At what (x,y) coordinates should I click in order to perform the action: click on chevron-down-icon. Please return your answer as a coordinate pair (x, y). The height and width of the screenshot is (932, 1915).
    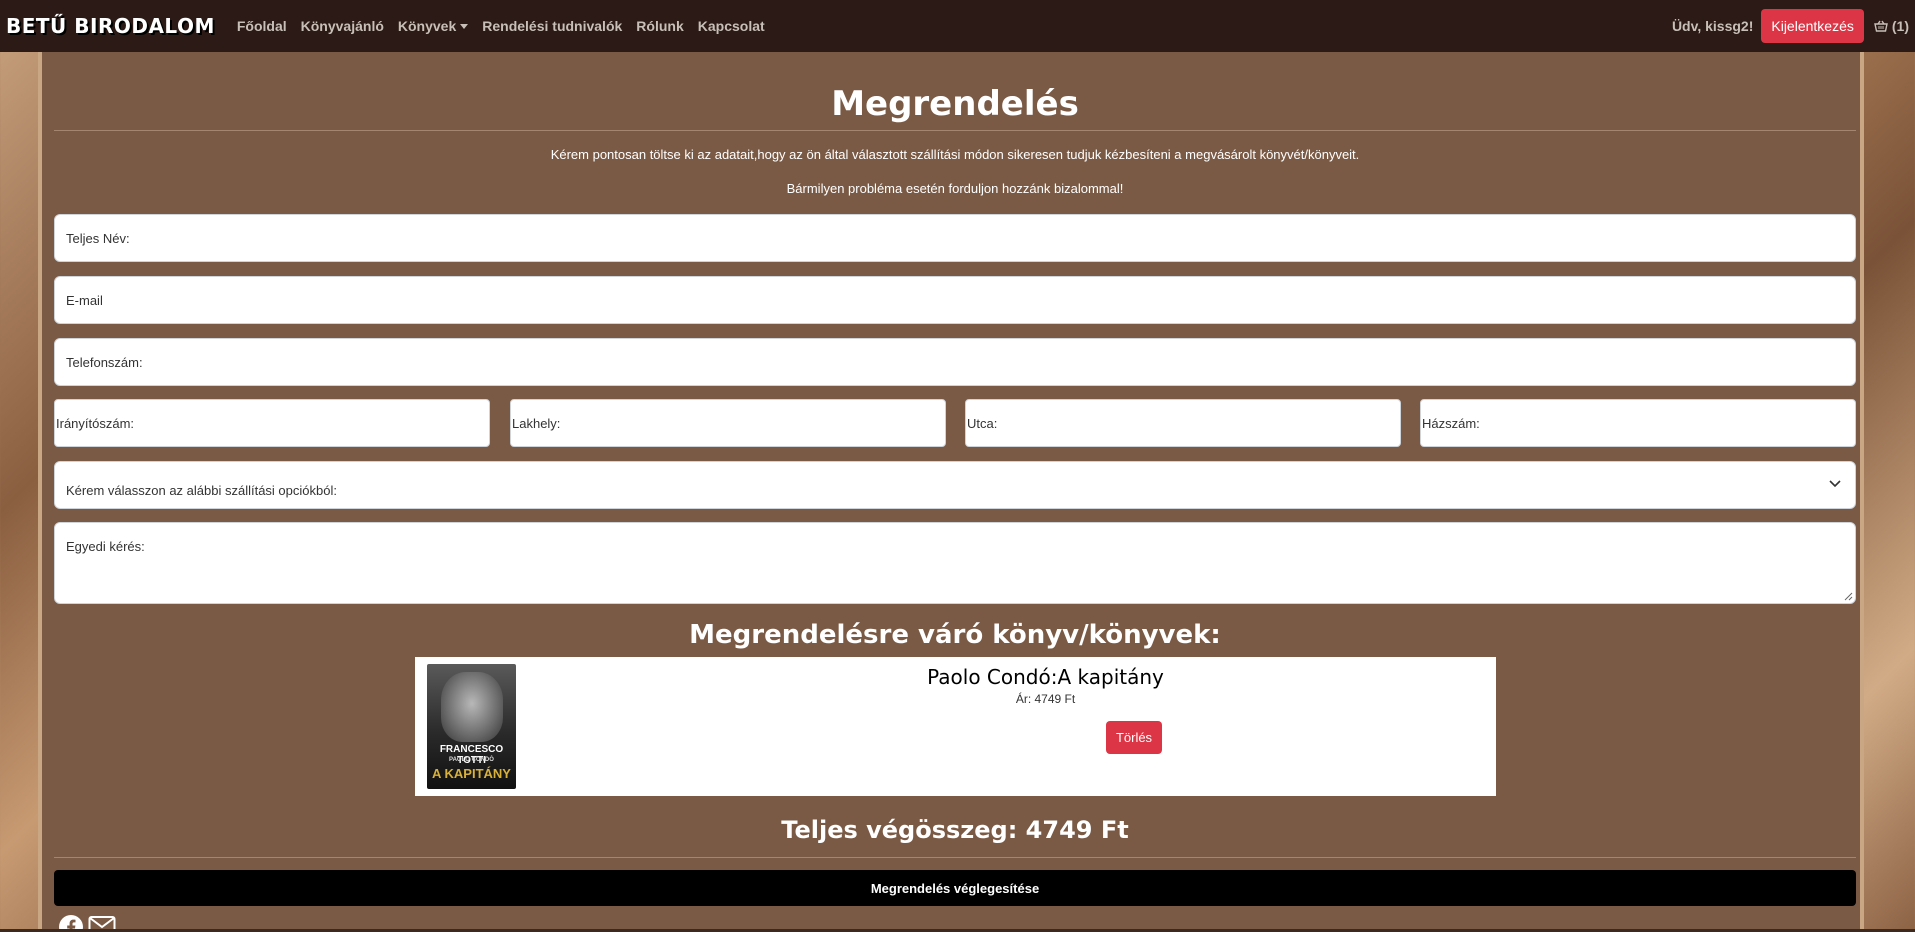
    Looking at the image, I should click on (1835, 484).